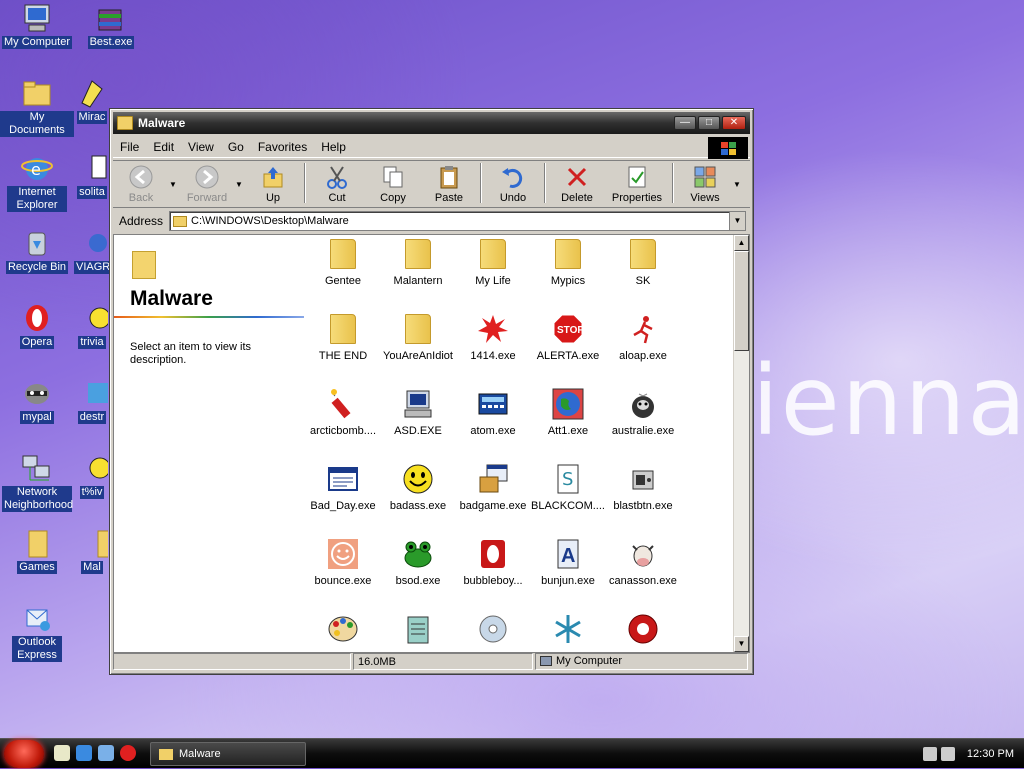 Image resolution: width=1024 pixels, height=769 pixels. What do you see at coordinates (512, 753) in the screenshot?
I see `taskbar: Malware 12:30 PM` at bounding box center [512, 753].